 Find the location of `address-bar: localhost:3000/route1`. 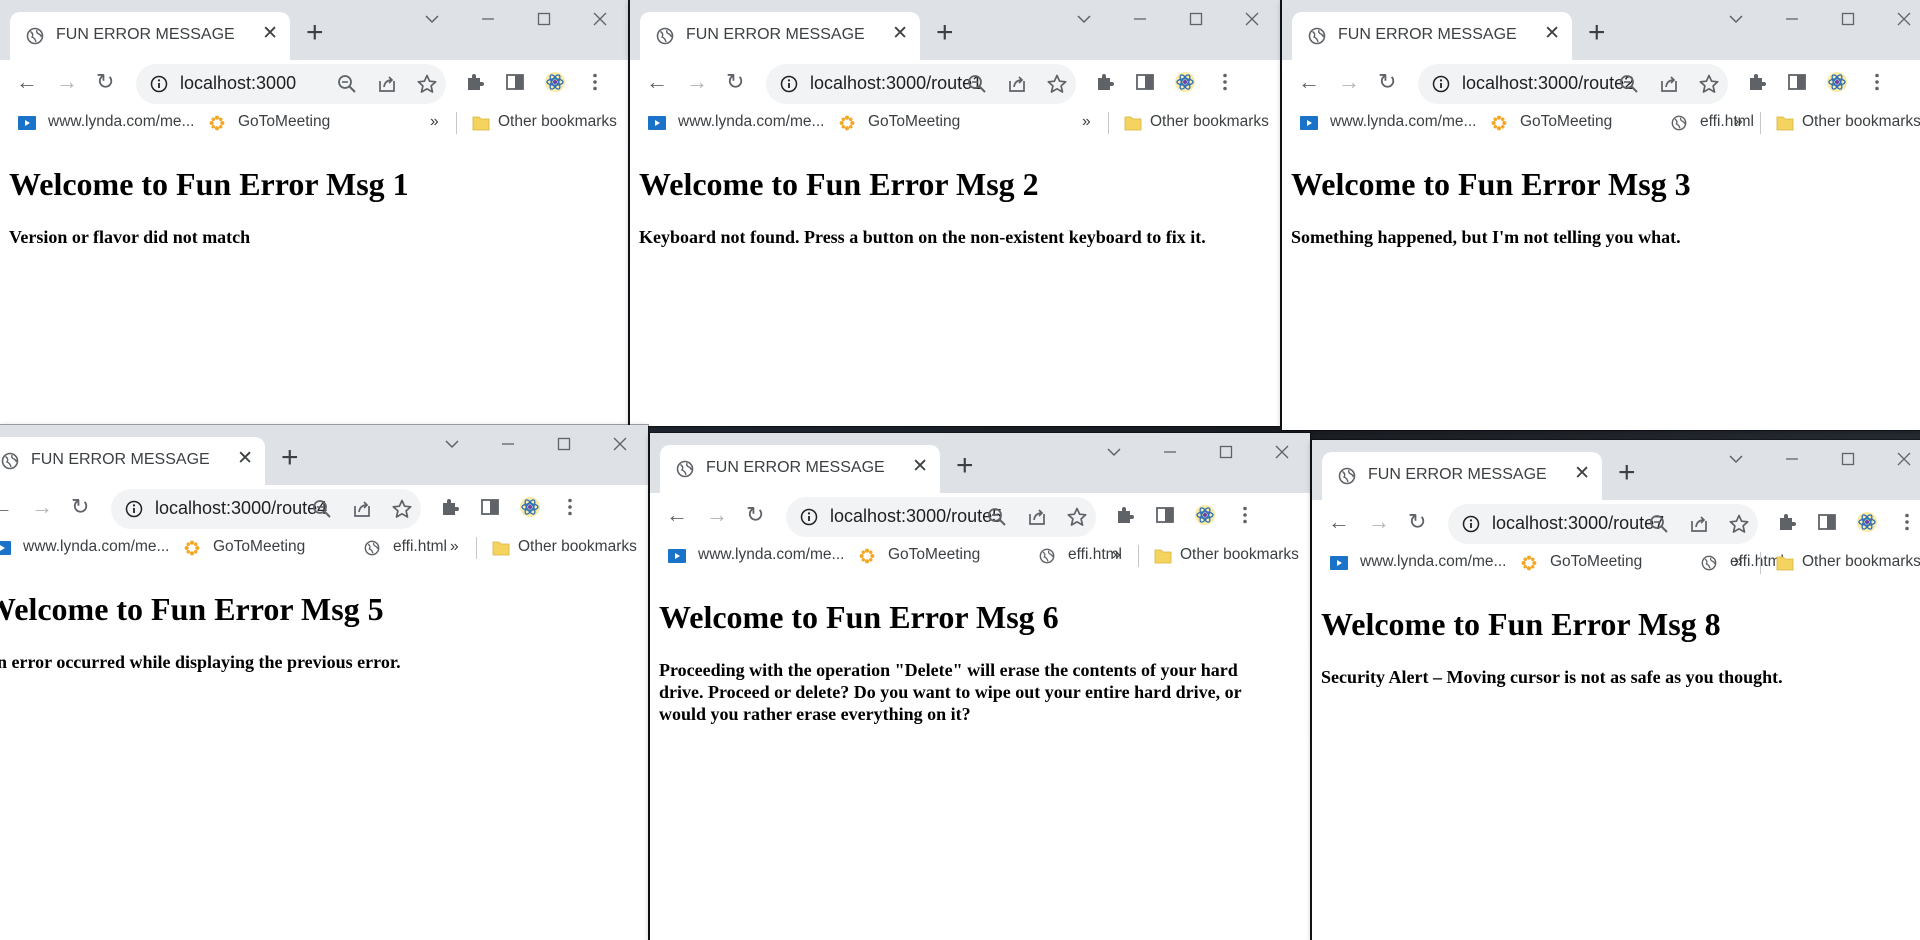

address-bar: localhost:3000/route1 is located at coordinates (921, 84).